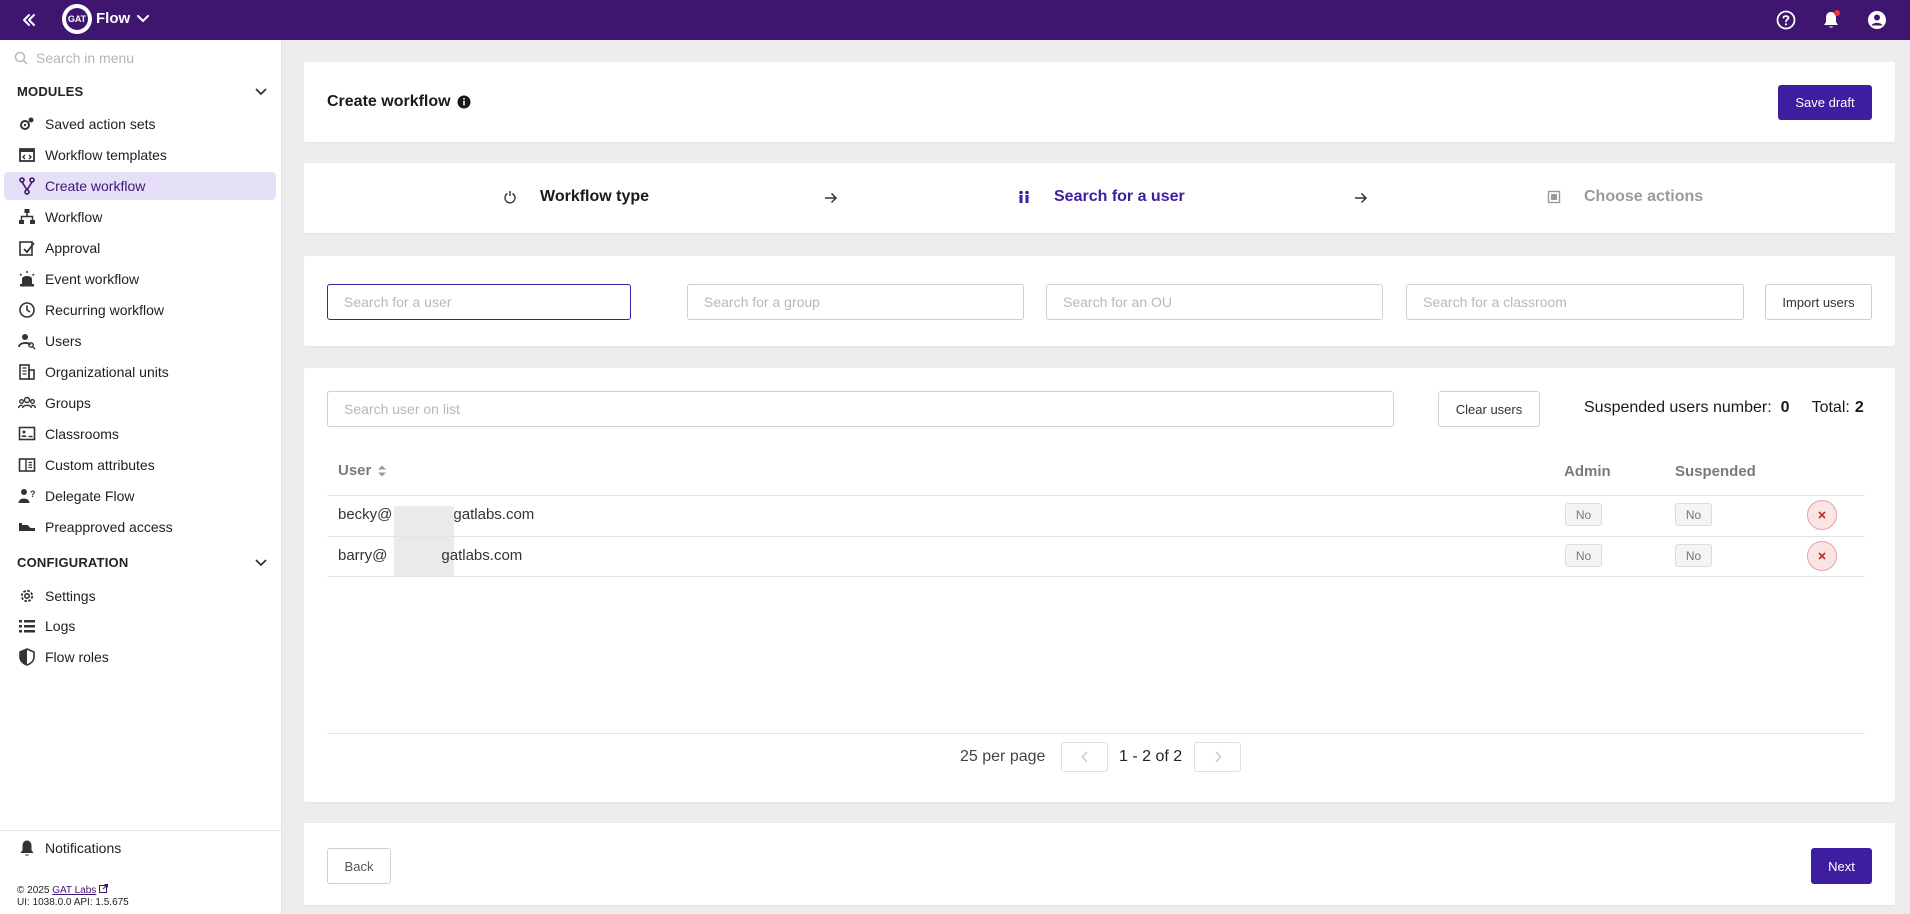 The height and width of the screenshot is (914, 1910). What do you see at coordinates (1575, 302) in the screenshot?
I see `search-classroom-input` at bounding box center [1575, 302].